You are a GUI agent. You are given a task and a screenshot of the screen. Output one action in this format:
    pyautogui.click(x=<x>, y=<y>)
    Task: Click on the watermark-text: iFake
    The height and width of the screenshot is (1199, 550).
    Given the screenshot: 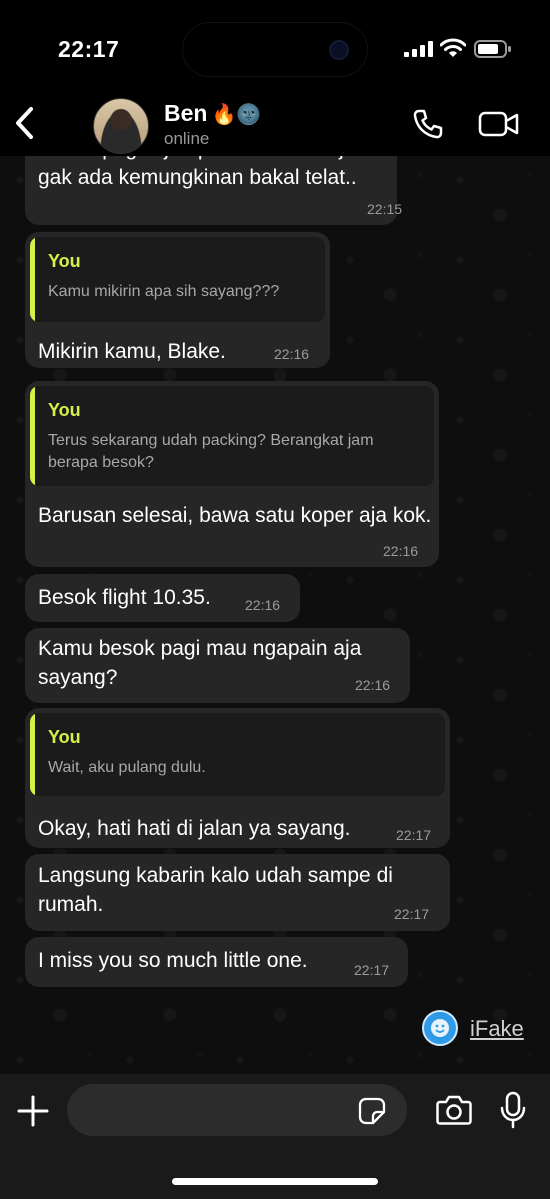 What is the action you would take?
    pyautogui.click(x=497, y=1028)
    